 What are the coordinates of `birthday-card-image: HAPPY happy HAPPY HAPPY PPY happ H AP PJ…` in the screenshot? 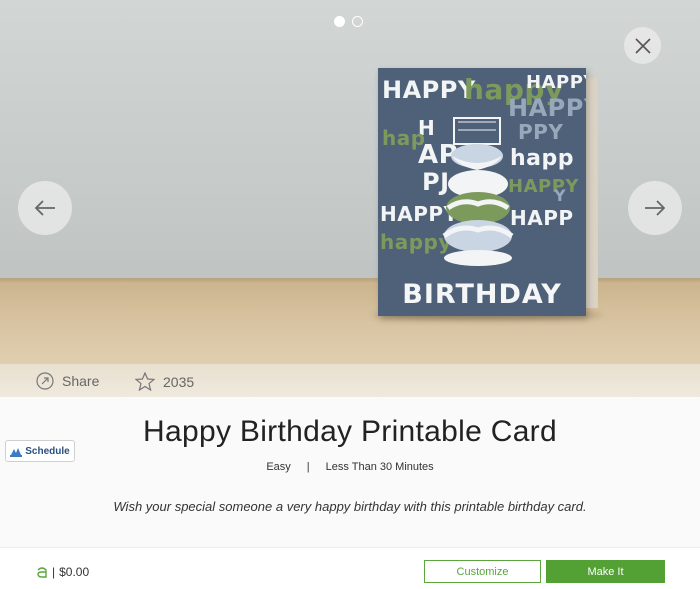 It's located at (482, 192).